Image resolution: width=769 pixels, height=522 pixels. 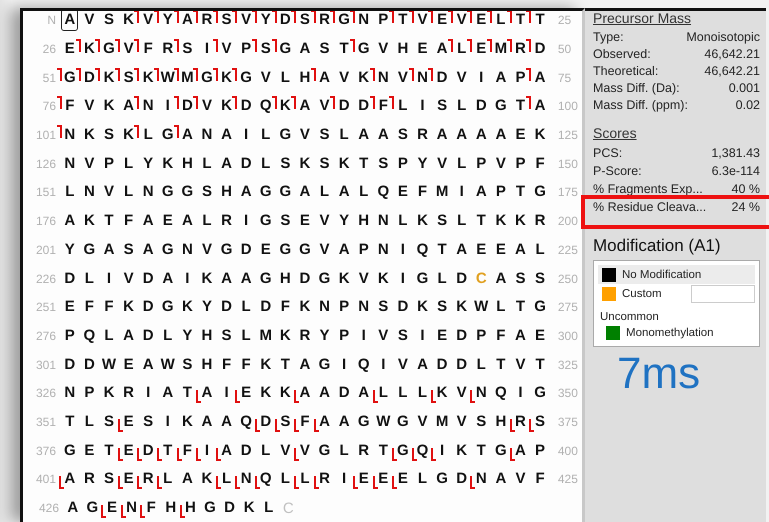 I want to click on modification-option: Custom, so click(x=676, y=293).